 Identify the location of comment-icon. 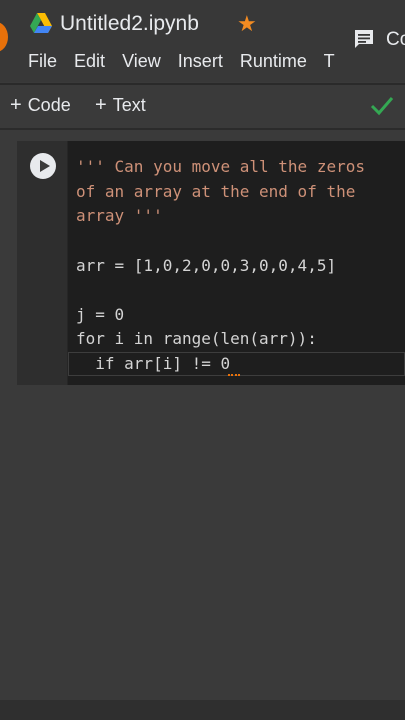
(364, 39).